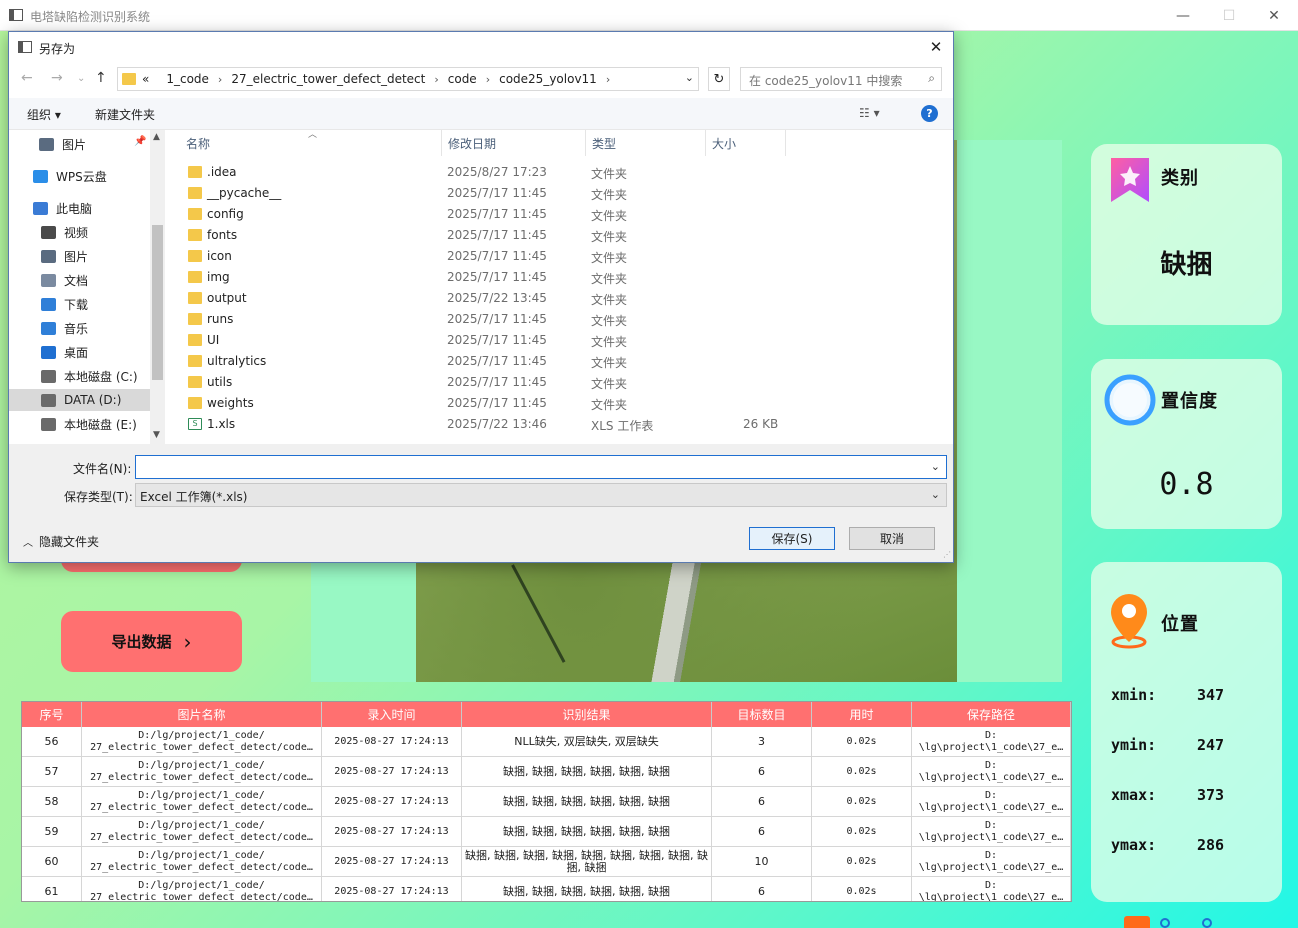  Describe the element at coordinates (64, 352) in the screenshot. I see `nav-item: 桌面` at that location.